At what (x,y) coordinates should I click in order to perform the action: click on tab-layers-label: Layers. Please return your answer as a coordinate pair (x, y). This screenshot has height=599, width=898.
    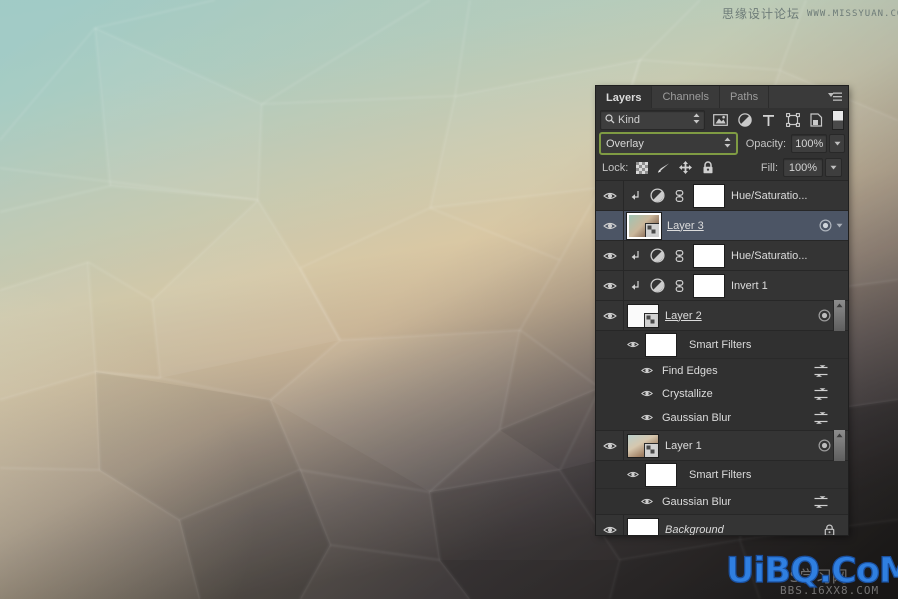
    Looking at the image, I should click on (624, 98).